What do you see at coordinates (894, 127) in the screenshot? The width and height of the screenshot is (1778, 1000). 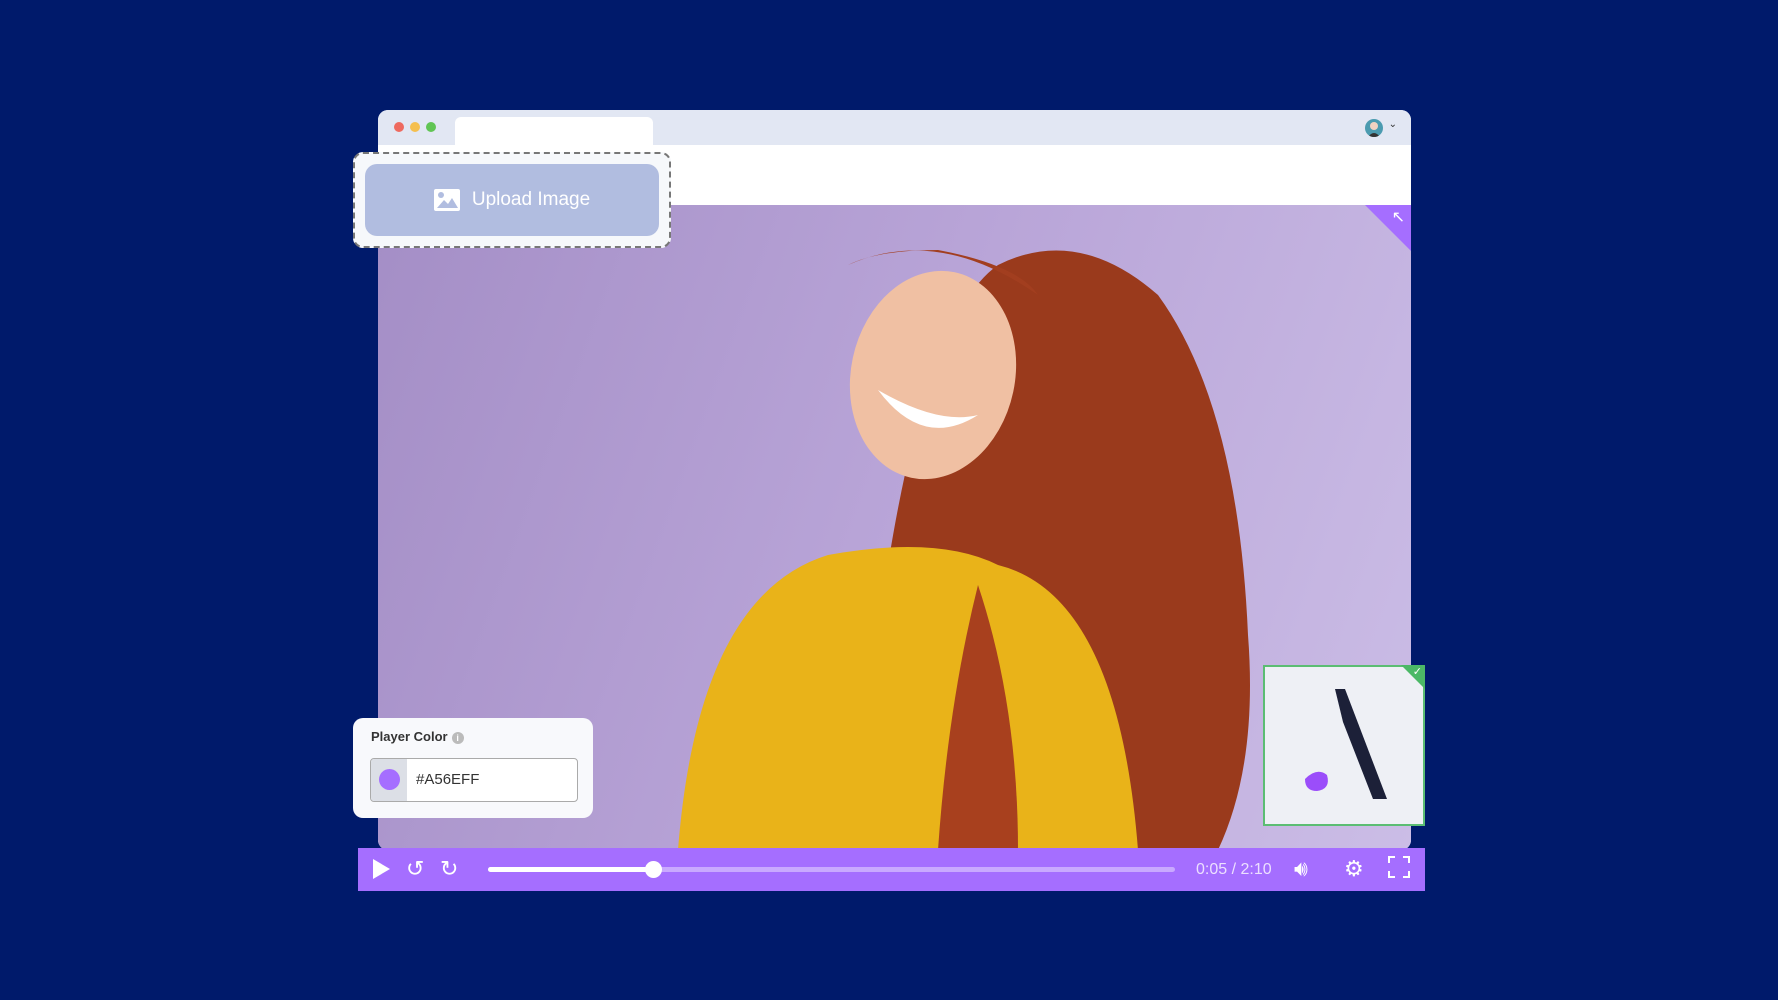 I see `title-bar: ⌄` at bounding box center [894, 127].